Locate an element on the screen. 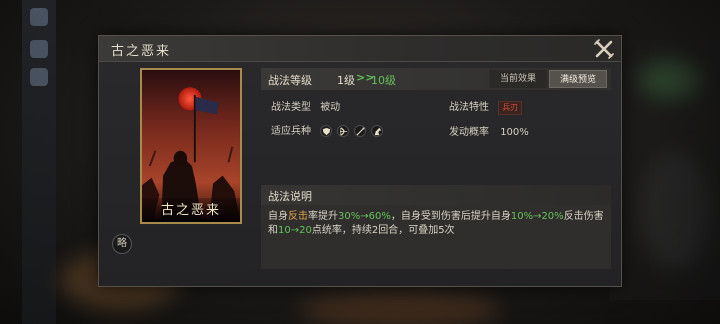 The height and width of the screenshot is (324, 720). spear-icon is located at coordinates (360, 131).